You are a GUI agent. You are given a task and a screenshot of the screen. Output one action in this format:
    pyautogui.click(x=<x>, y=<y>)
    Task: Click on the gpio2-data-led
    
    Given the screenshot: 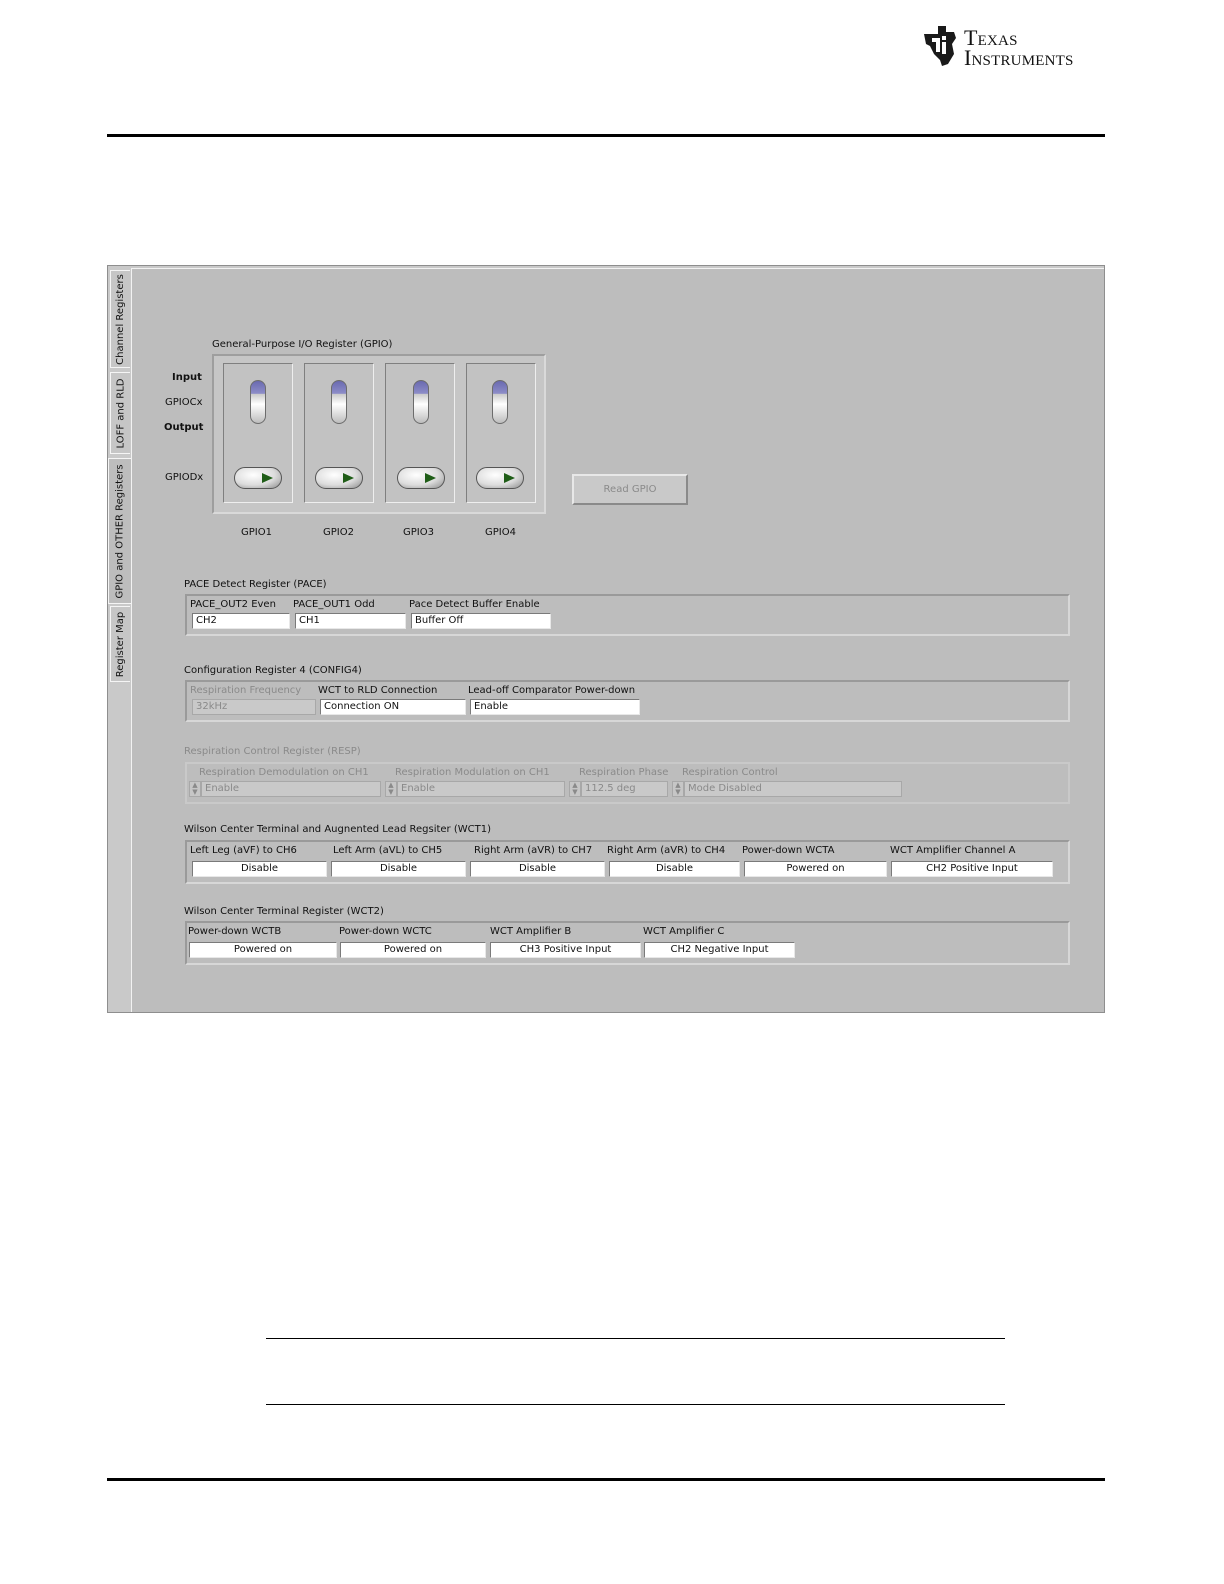 What is the action you would take?
    pyautogui.click(x=339, y=478)
    